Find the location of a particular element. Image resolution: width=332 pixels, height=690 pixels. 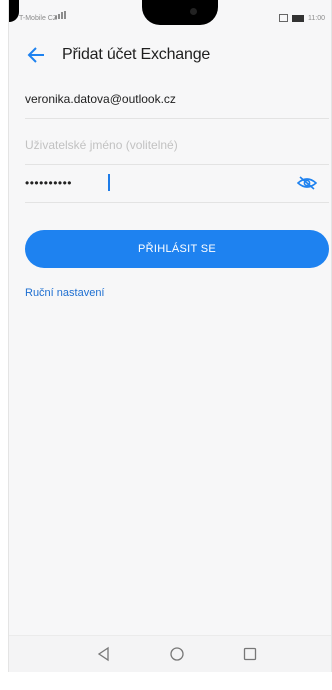

username-field: Uživatelské jméno (volitelné) is located at coordinates (177, 147).